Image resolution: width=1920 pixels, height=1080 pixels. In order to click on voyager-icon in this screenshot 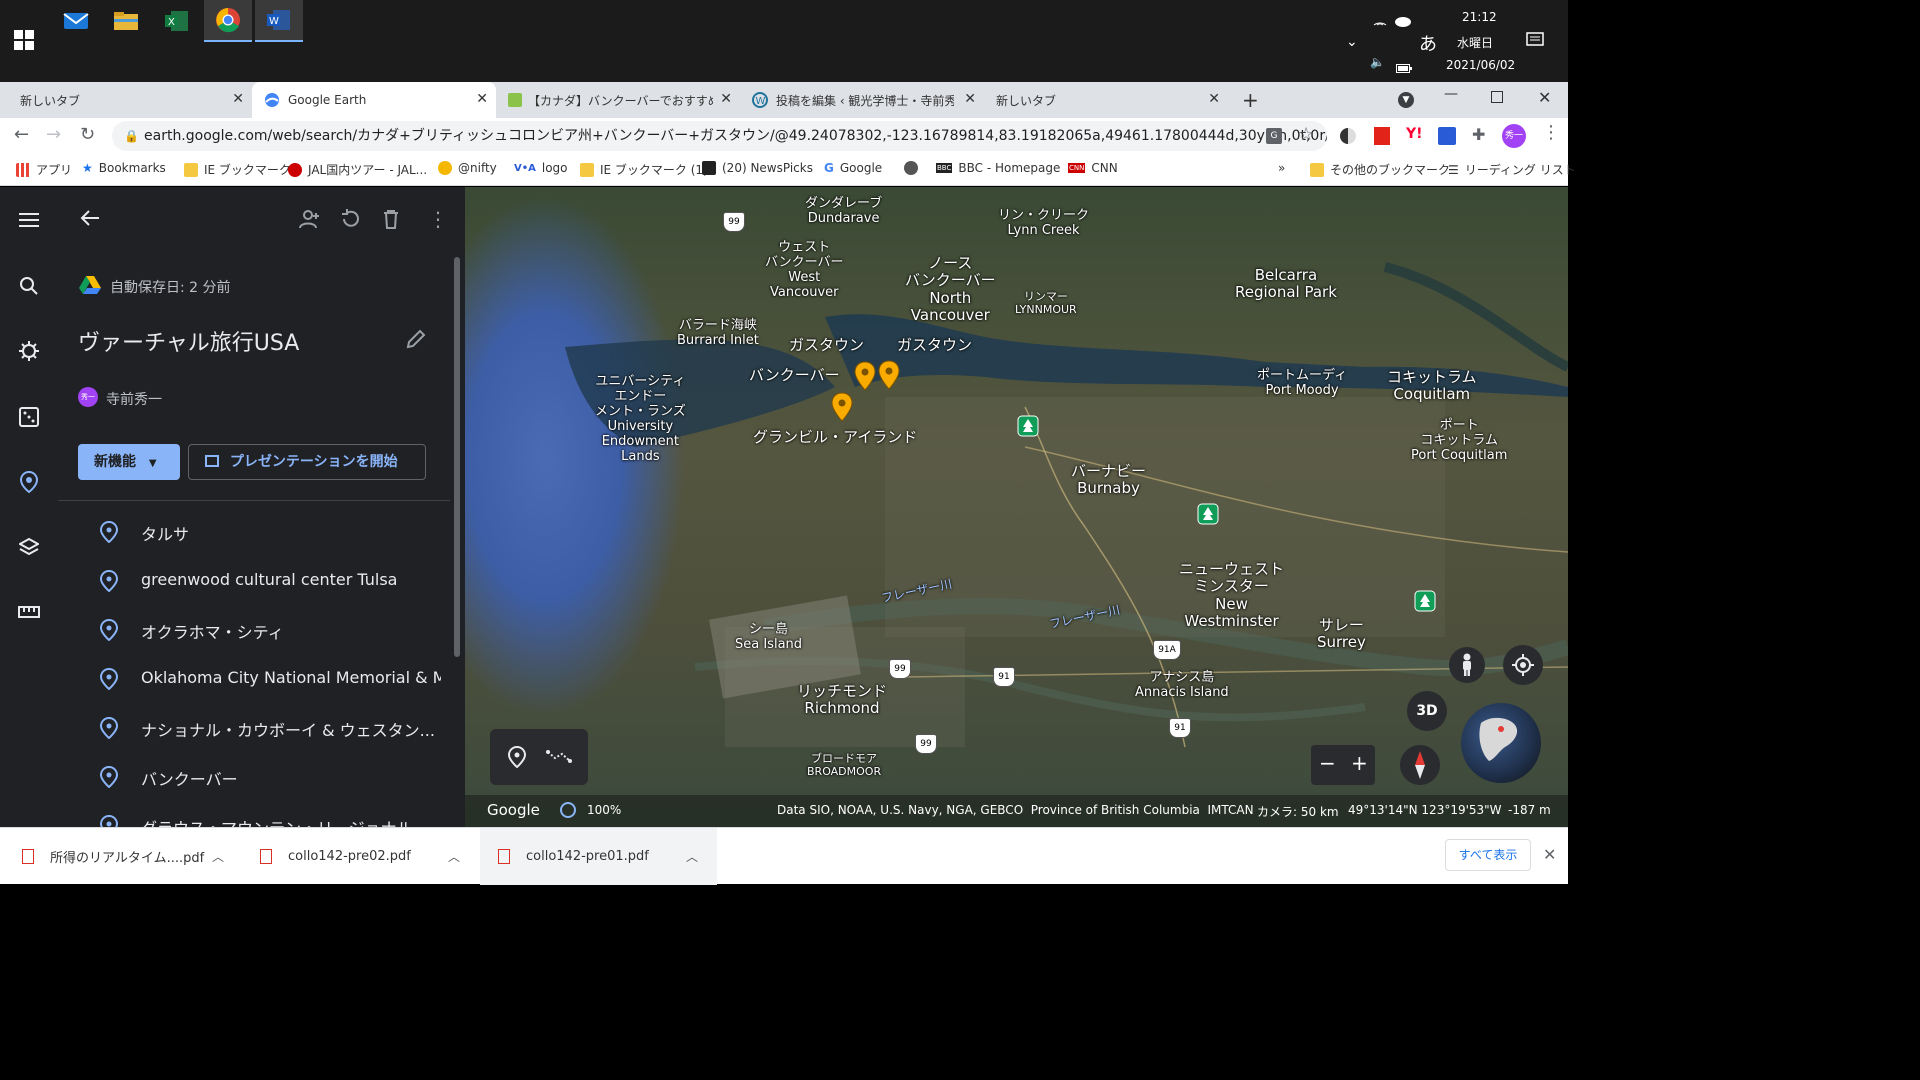, I will do `click(29, 351)`.